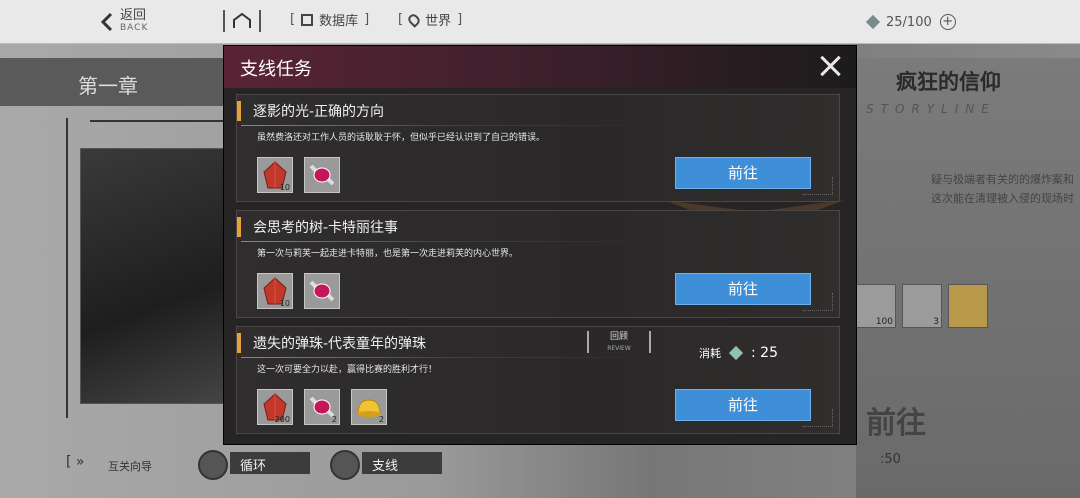 This screenshot has height=498, width=1080. I want to click on storyline-go-button: 前往, so click(896, 420).